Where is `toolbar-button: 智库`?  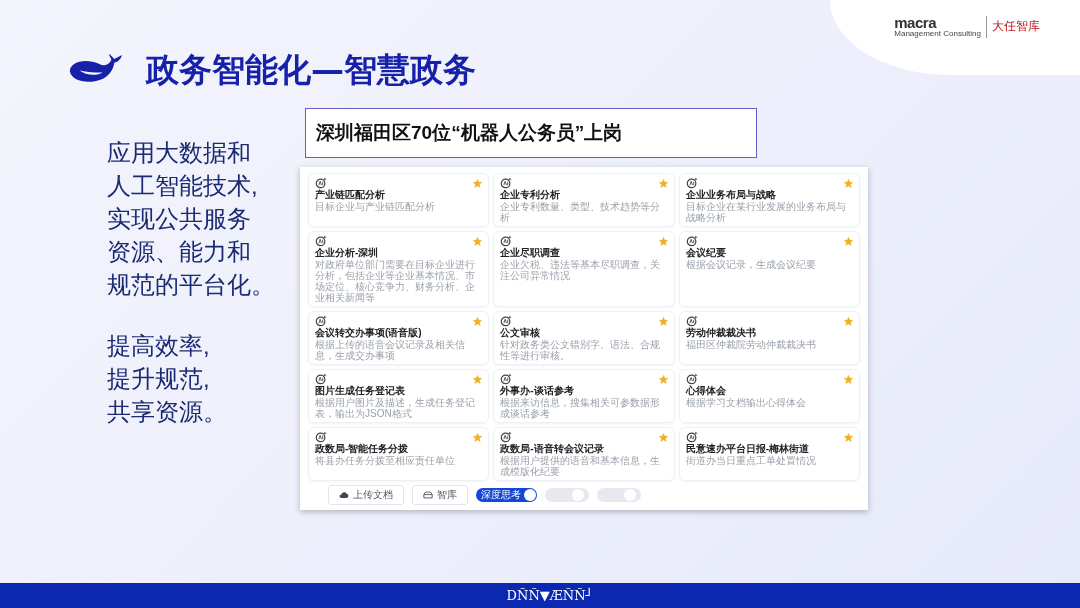
toolbar-button: 智库 is located at coordinates (440, 495).